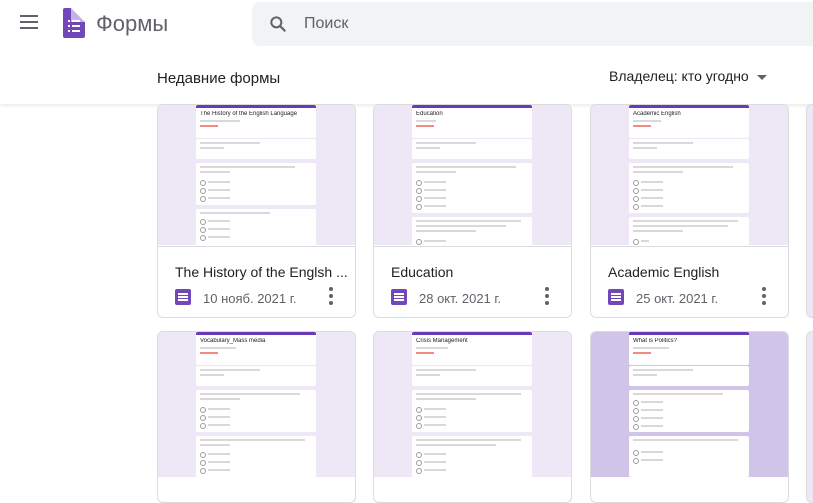 This screenshot has height=503, width=813. What do you see at coordinates (532, 24) in the screenshot?
I see `search-bar: Поиск` at bounding box center [532, 24].